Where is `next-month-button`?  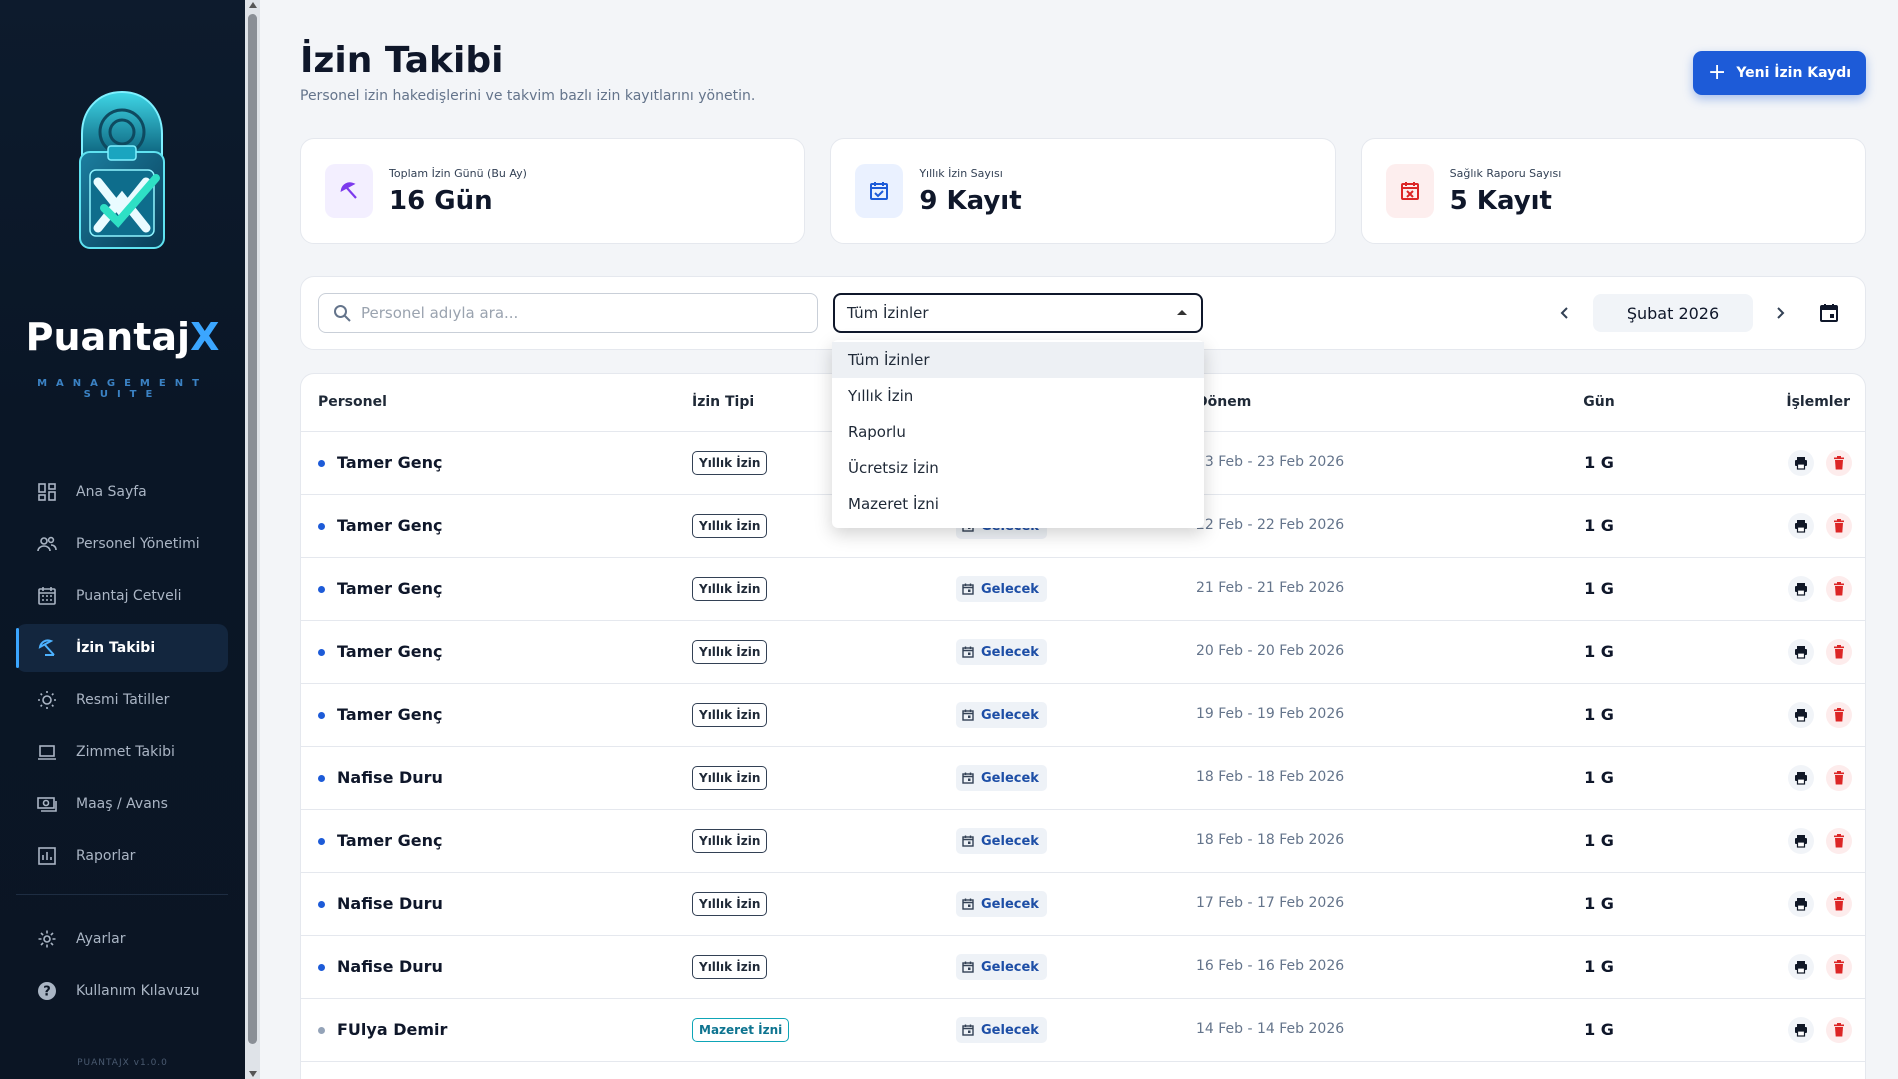 next-month-button is located at coordinates (1780, 313).